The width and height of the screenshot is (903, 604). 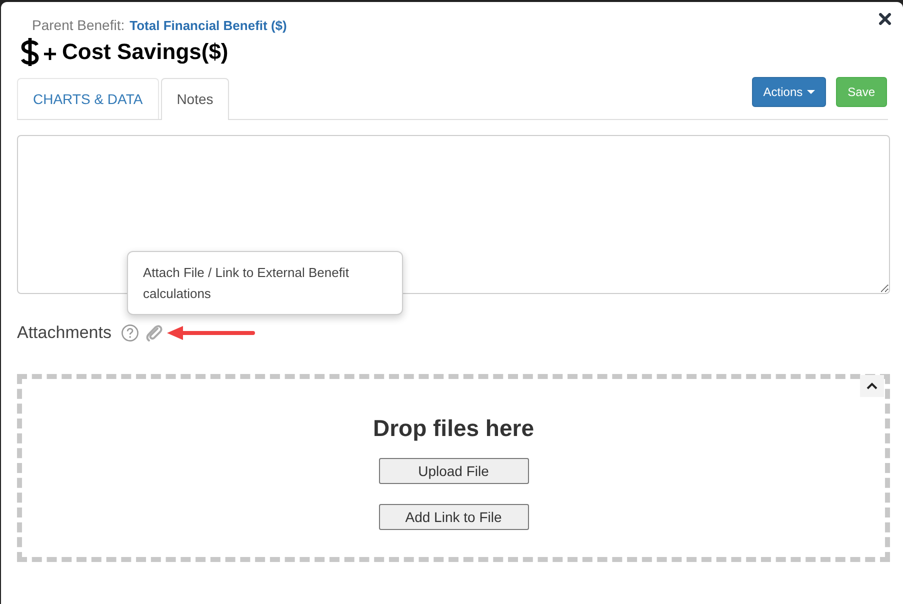 I want to click on plus-icon, so click(x=50, y=54).